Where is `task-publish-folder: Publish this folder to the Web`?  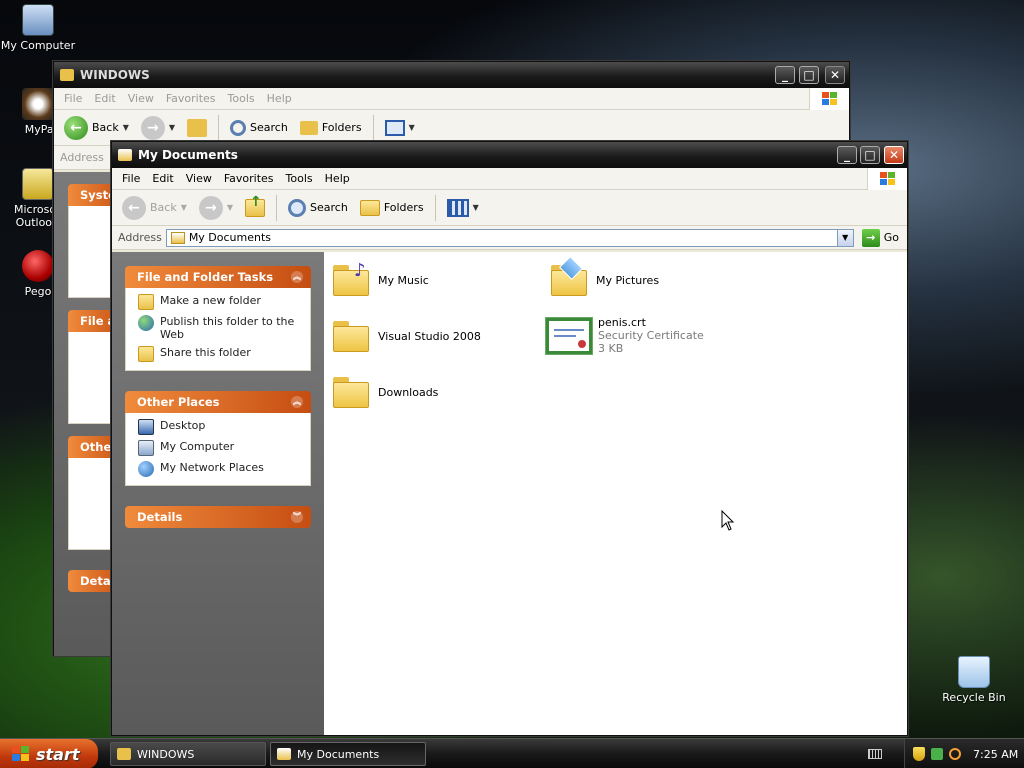
task-publish-folder: Publish this folder to the Web is located at coordinates (220, 328).